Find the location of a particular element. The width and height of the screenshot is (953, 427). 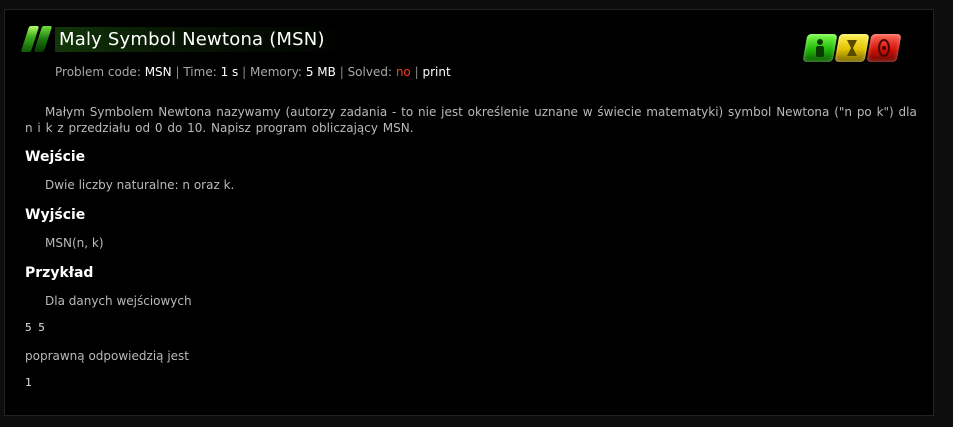

memory-limit: 5 MB is located at coordinates (320, 72).